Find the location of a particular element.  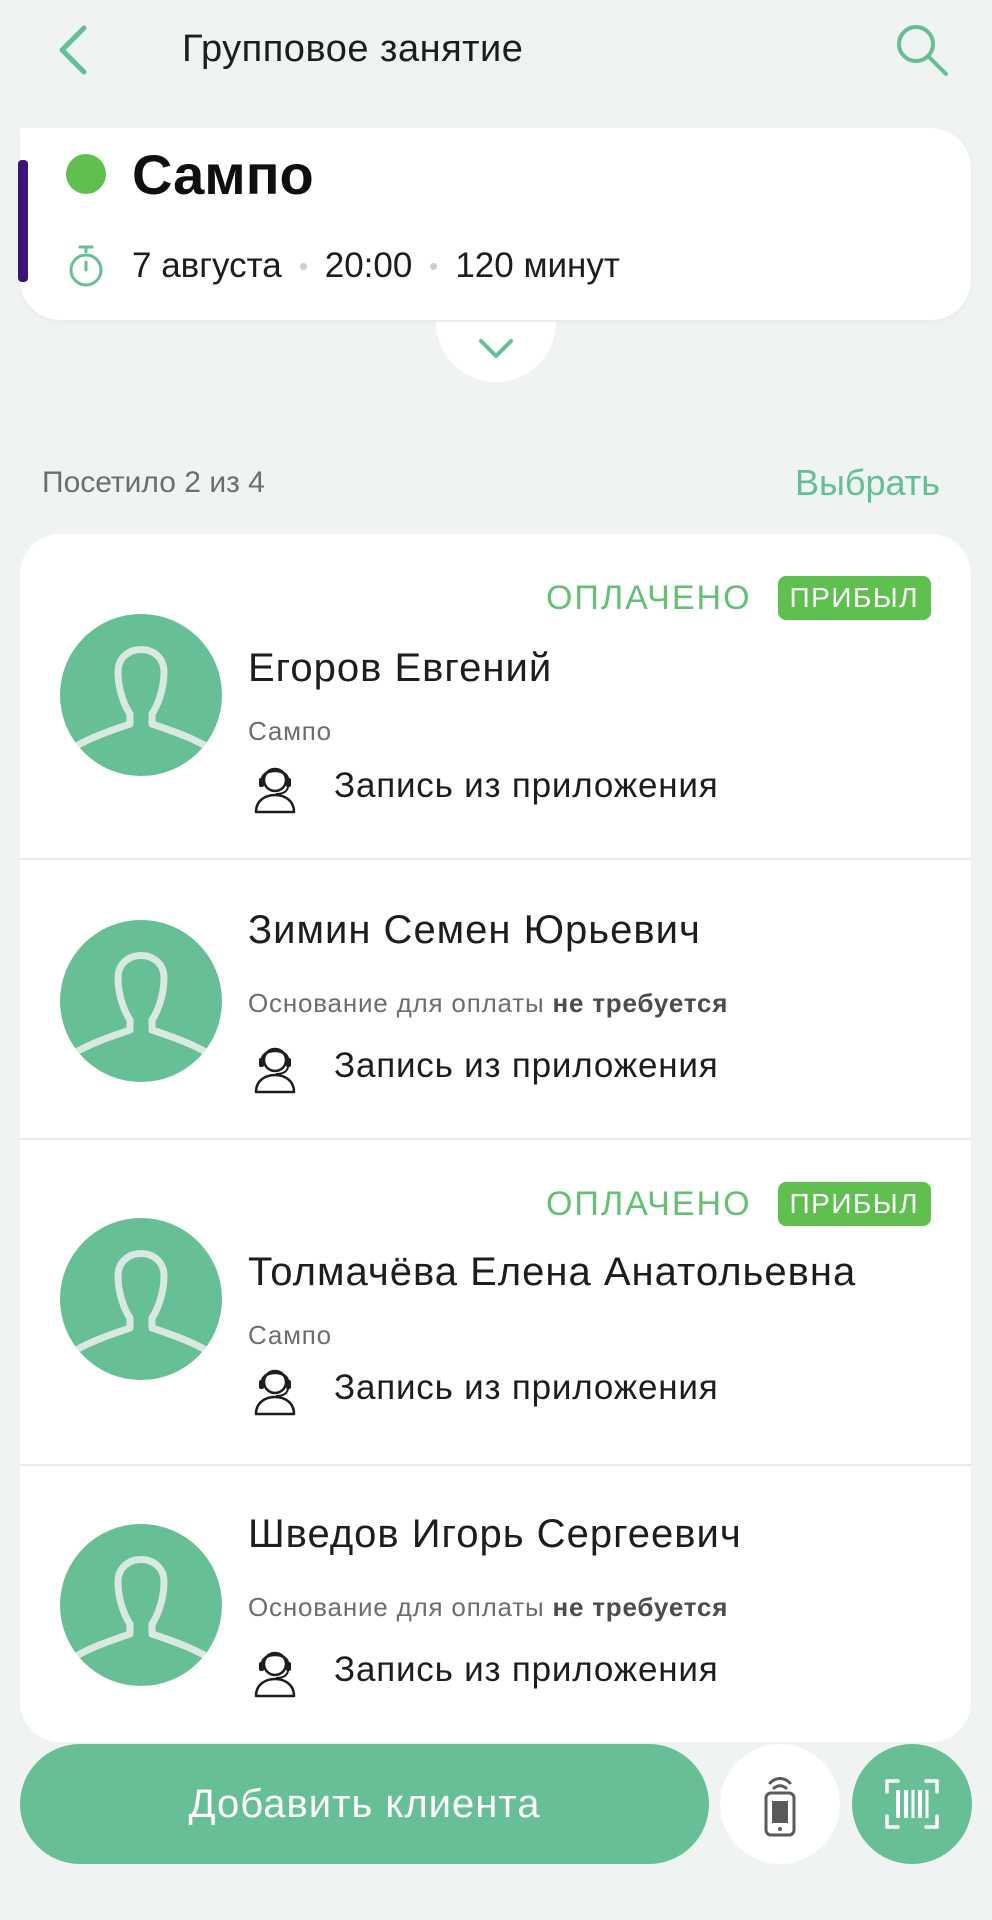

select-button: Выбрать is located at coordinates (867, 483).